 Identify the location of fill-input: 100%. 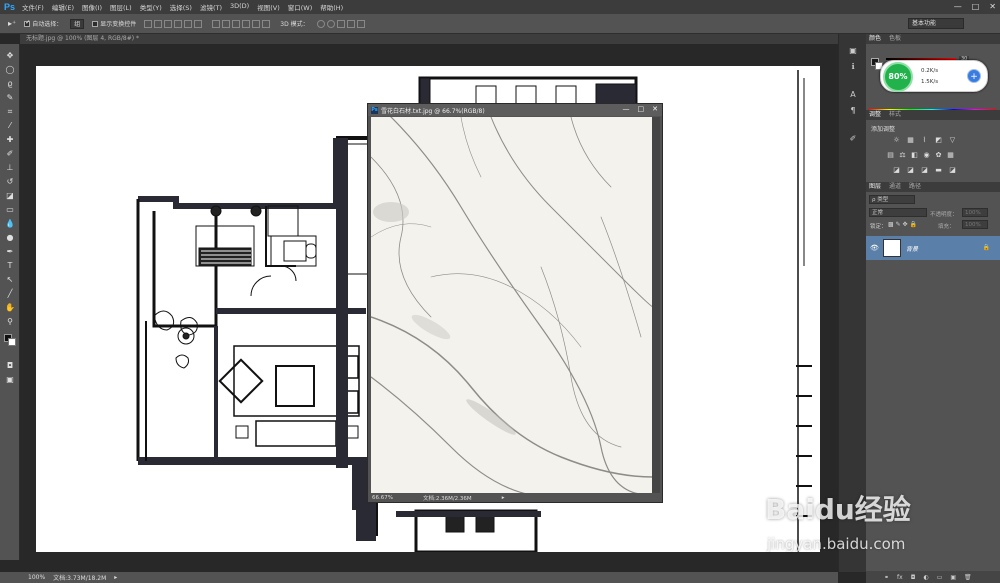
(975, 224).